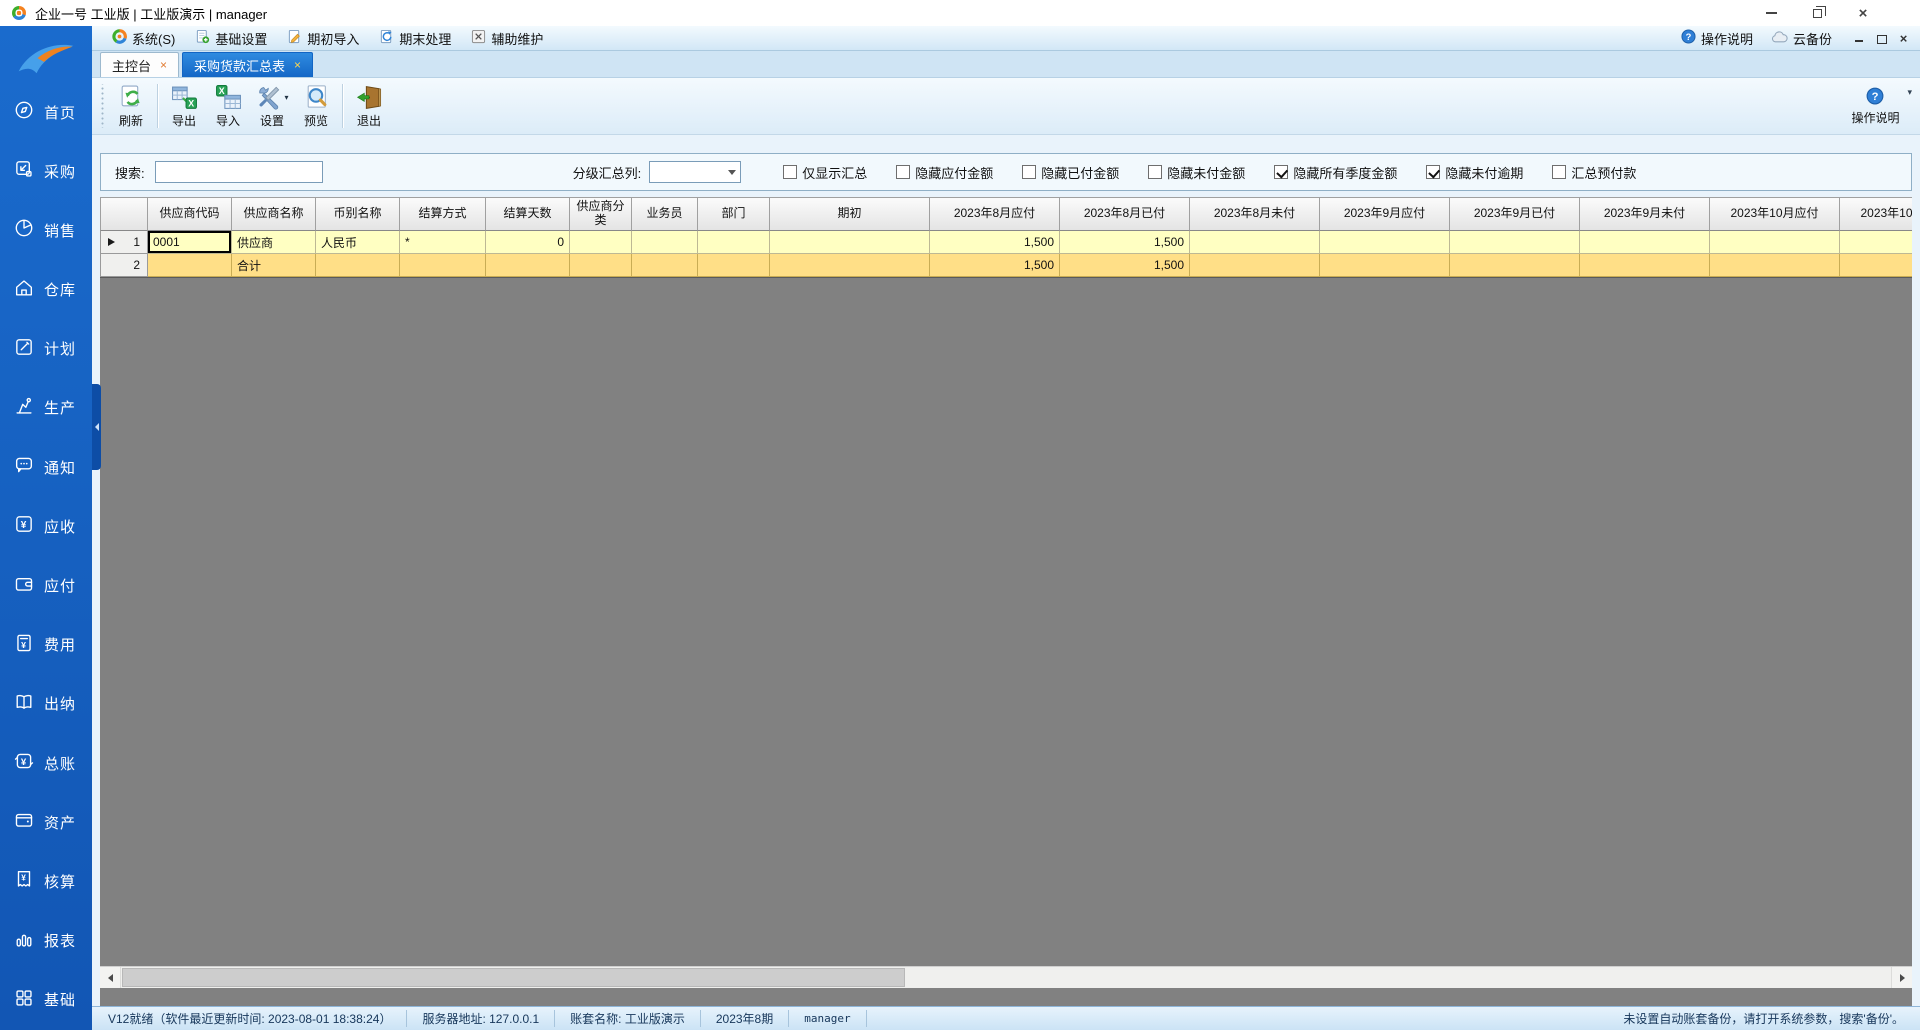 The height and width of the screenshot is (1030, 1920). I want to click on group-summary-select, so click(695, 172).